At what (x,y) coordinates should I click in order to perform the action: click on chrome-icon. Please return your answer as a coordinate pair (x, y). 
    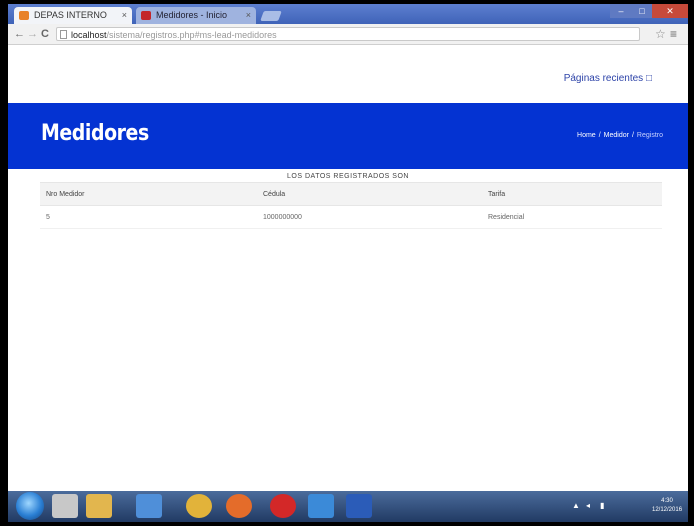
    Looking at the image, I should click on (199, 506).